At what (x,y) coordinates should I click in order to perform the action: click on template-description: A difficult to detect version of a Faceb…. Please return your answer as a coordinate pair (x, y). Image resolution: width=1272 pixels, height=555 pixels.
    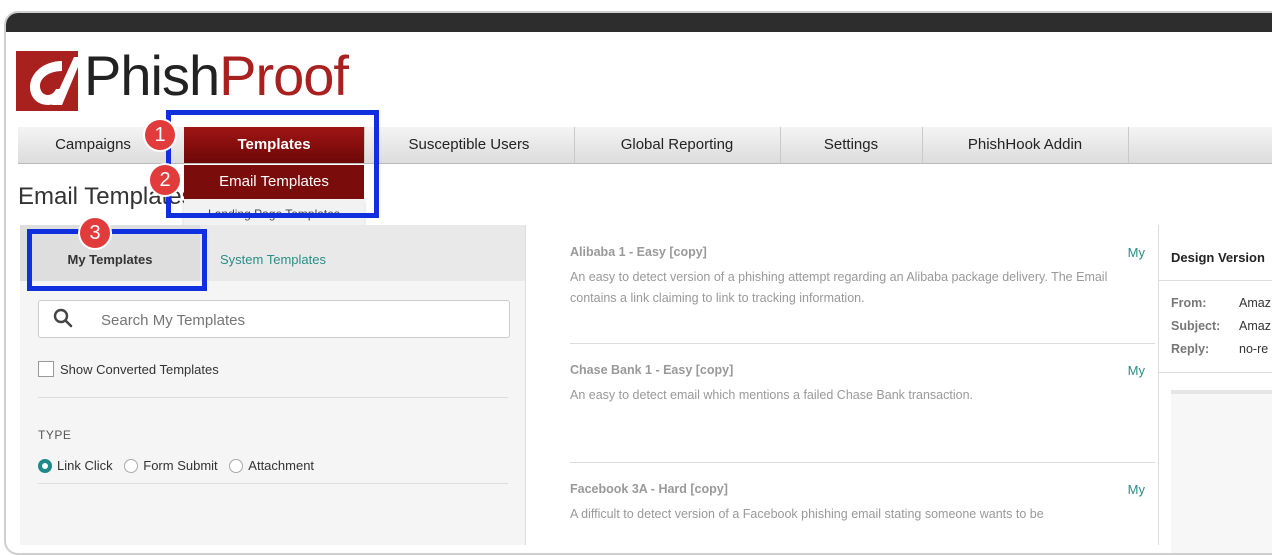
    Looking at the image, I should click on (807, 514).